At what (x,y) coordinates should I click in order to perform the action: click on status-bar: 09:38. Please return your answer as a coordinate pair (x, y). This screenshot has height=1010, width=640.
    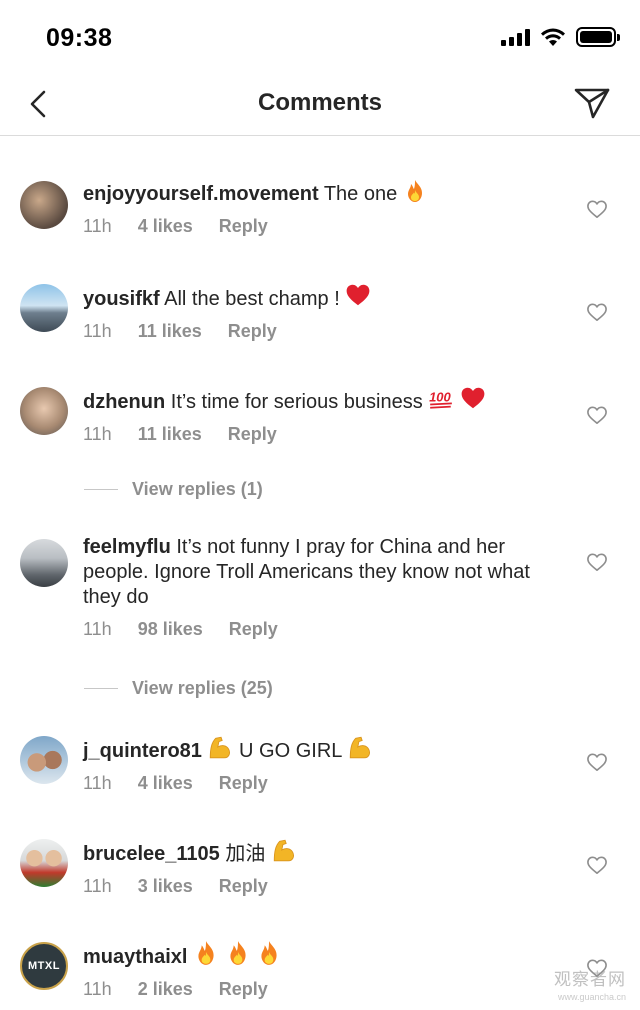
    Looking at the image, I should click on (320, 39).